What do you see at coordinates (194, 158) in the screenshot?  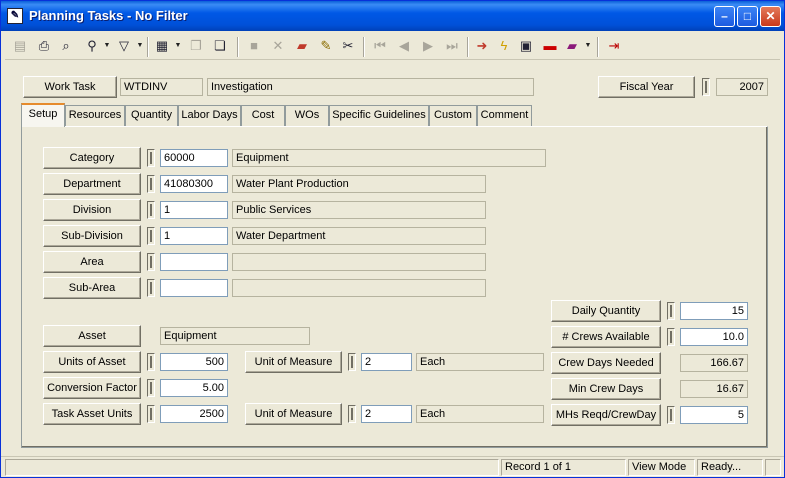 I see `category-code-field: 60000` at bounding box center [194, 158].